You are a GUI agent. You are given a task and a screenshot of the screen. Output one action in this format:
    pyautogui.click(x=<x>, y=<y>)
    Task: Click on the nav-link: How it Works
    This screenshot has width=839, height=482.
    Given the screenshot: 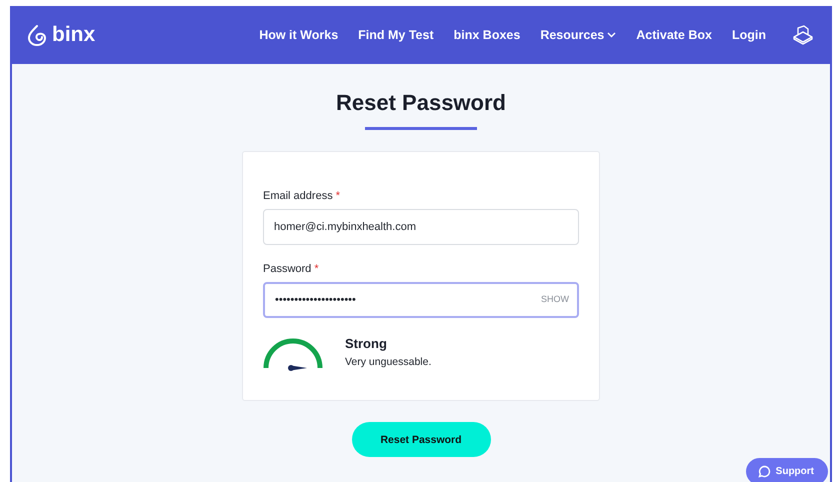 What is the action you would take?
    pyautogui.click(x=298, y=35)
    